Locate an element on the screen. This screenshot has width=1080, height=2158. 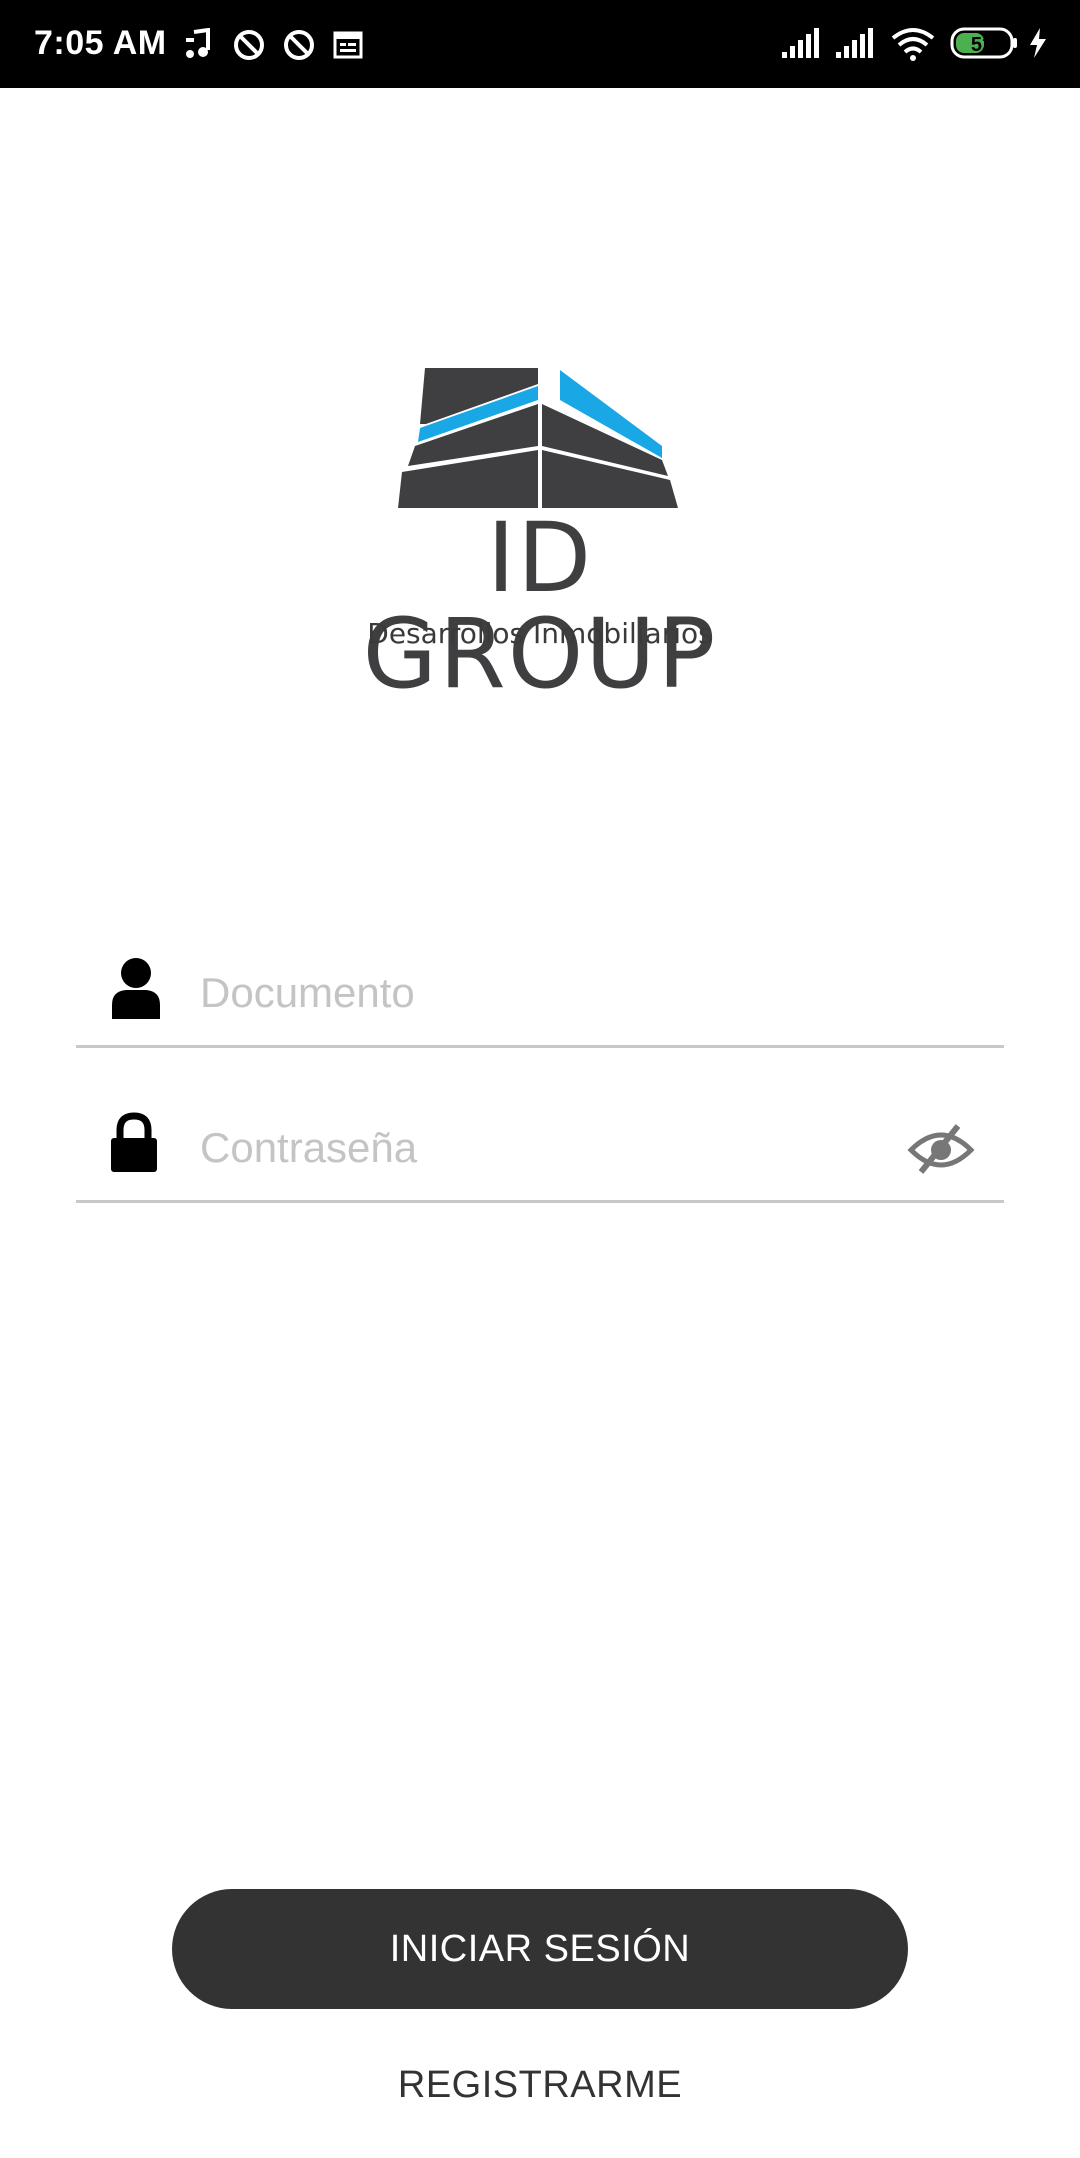
battery-level: 52 is located at coordinates (982, 45).